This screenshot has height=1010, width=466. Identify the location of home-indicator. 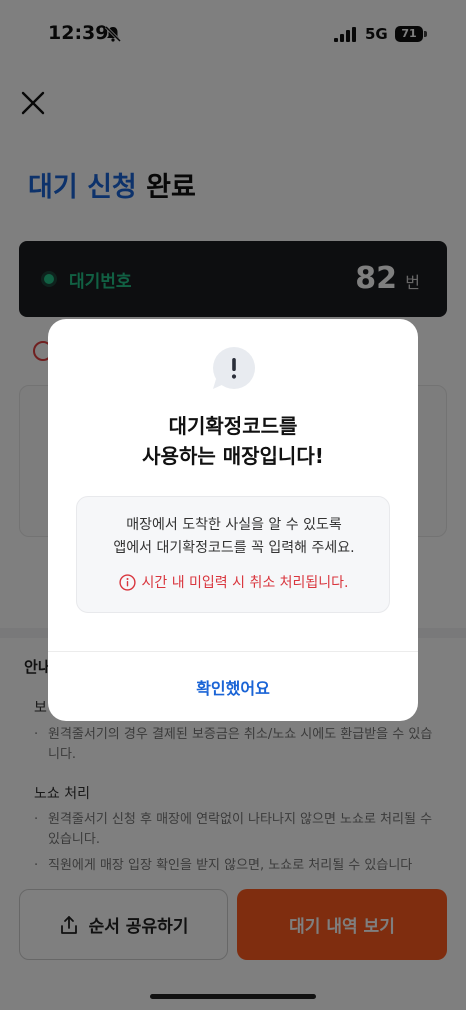
(233, 996).